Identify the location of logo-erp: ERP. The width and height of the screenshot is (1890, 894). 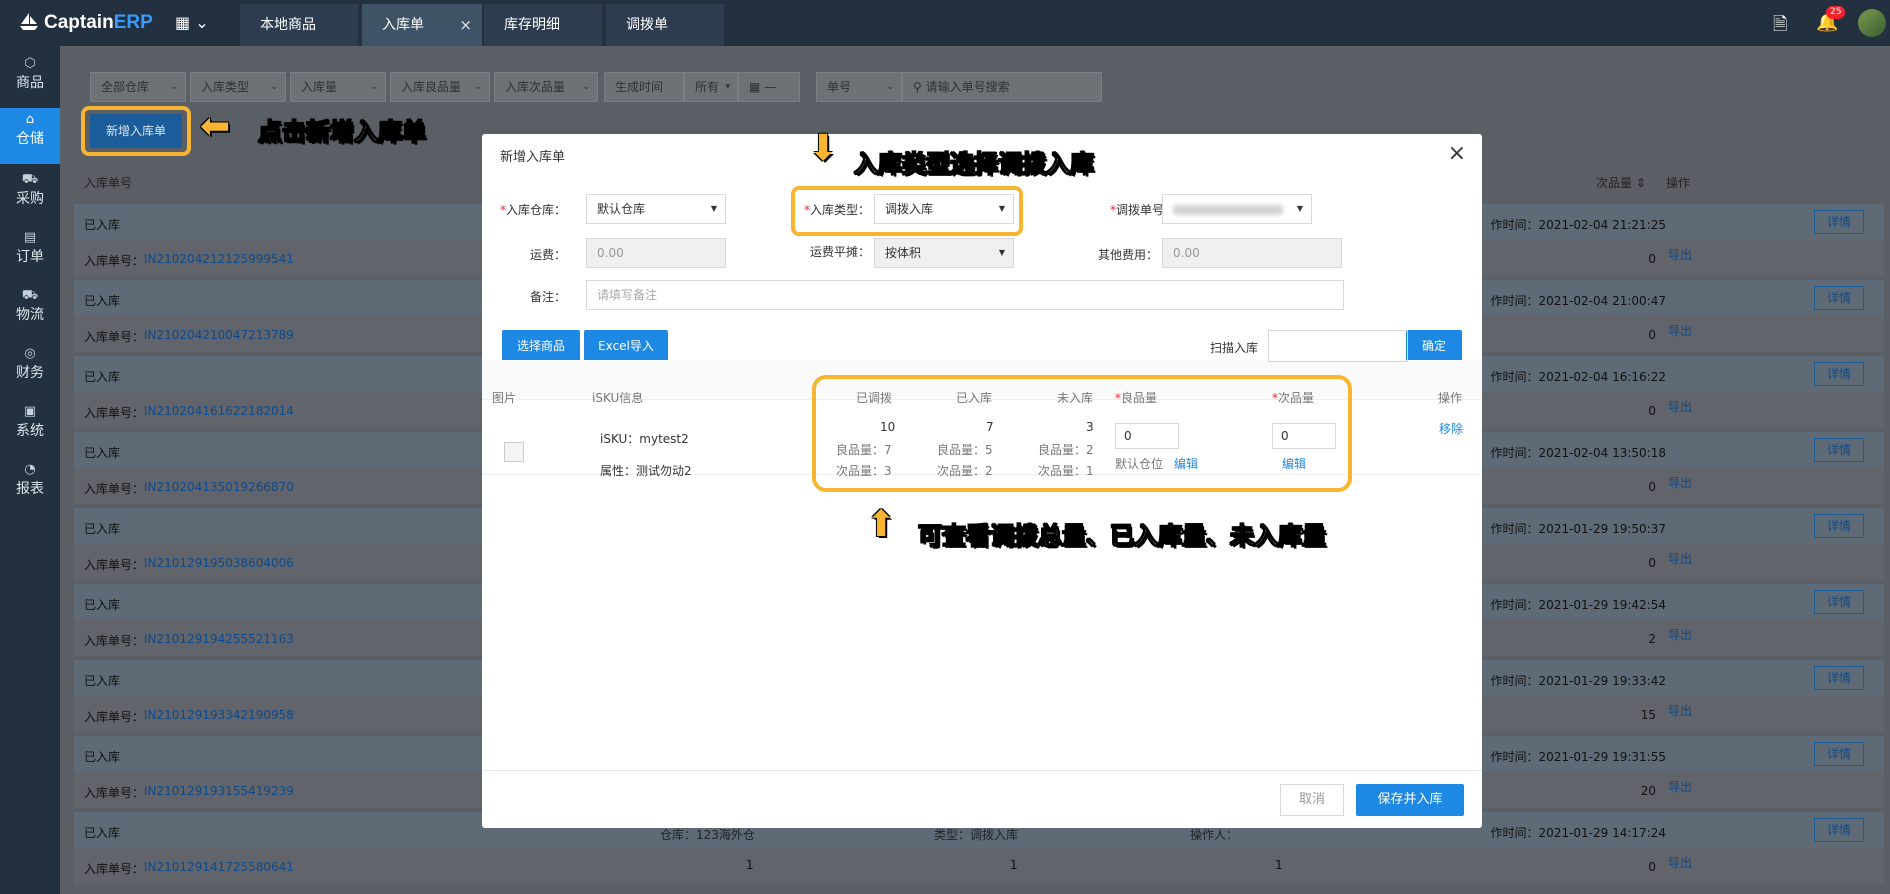
(133, 22).